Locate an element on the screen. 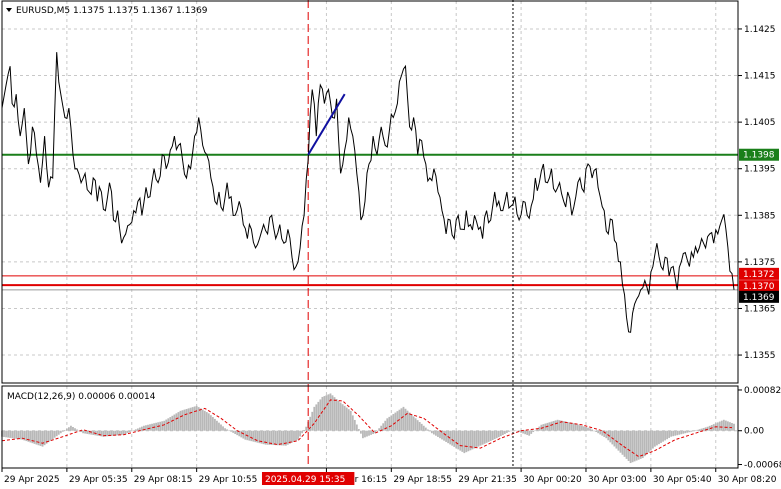 This screenshot has height=489, width=781. time-tick-label: 30 Apr 08:20 is located at coordinates (747, 480).